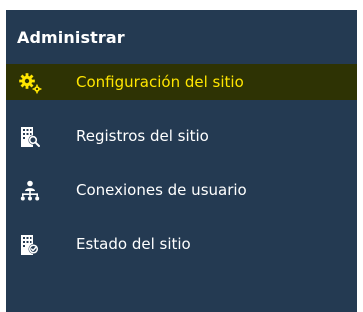 The image size is (363, 312). I want to click on nav-item-site-status: Estado del sitio, so click(181, 244).